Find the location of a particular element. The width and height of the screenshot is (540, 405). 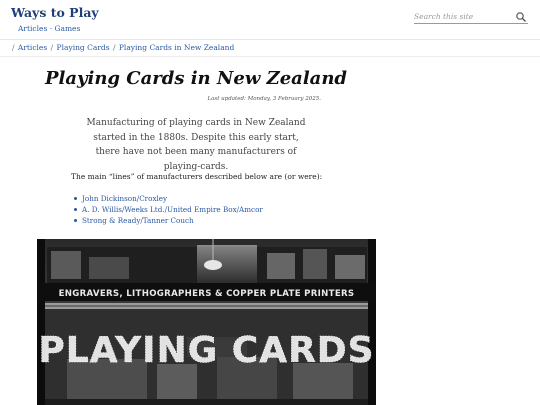

manufacturer-link-croxley: John Dickinson/Croxley is located at coordinates (168, 198).